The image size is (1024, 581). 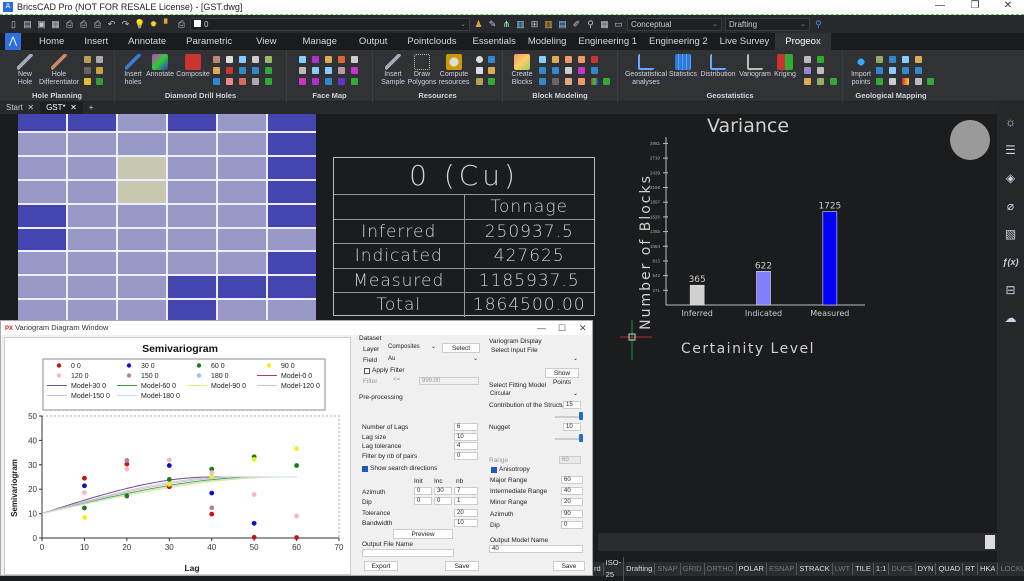 What do you see at coordinates (423, 534) in the screenshot?
I see `preview-button: Preview` at bounding box center [423, 534].